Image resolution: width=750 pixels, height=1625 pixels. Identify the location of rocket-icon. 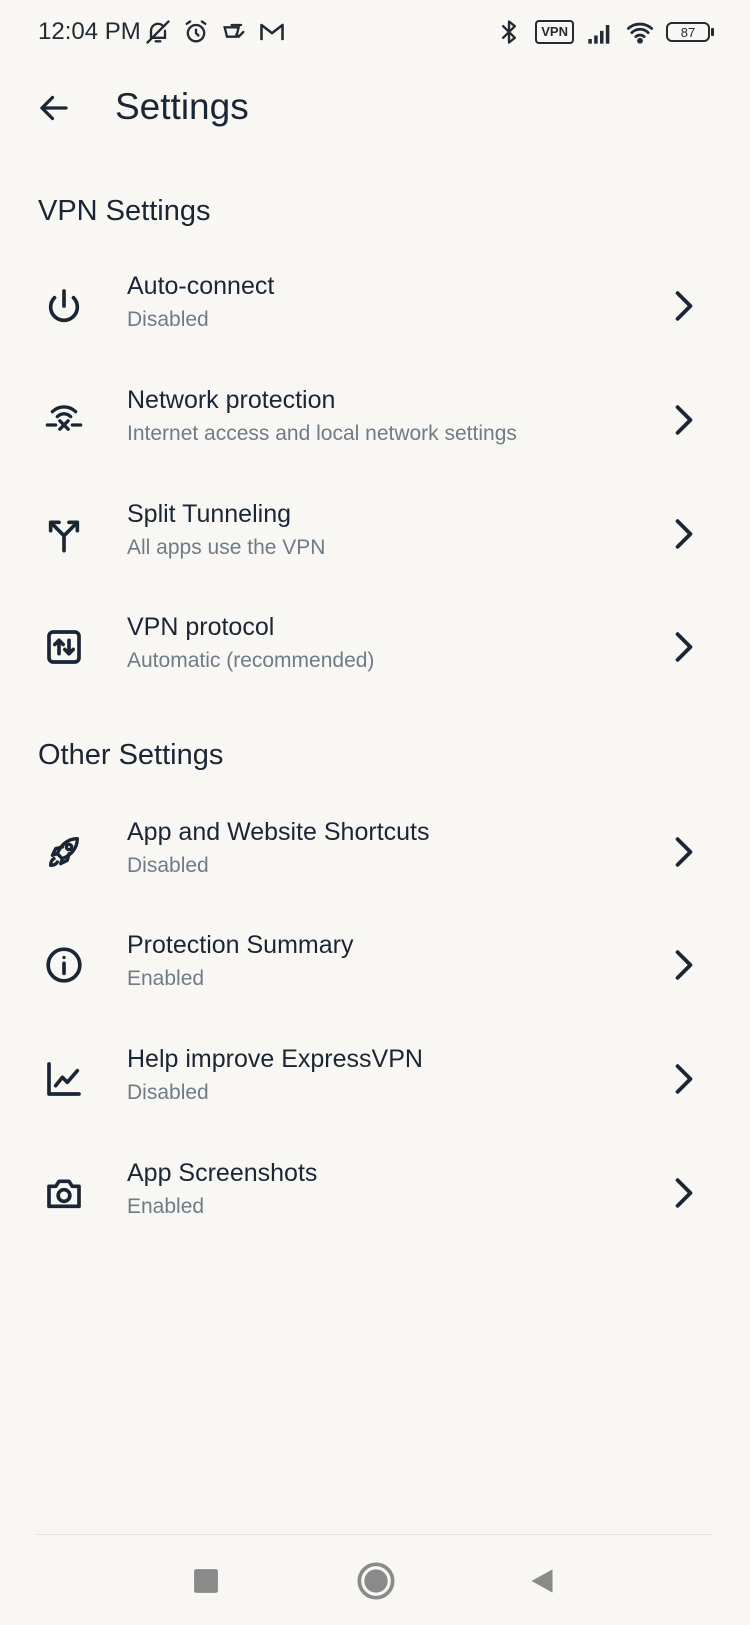
(64, 852).